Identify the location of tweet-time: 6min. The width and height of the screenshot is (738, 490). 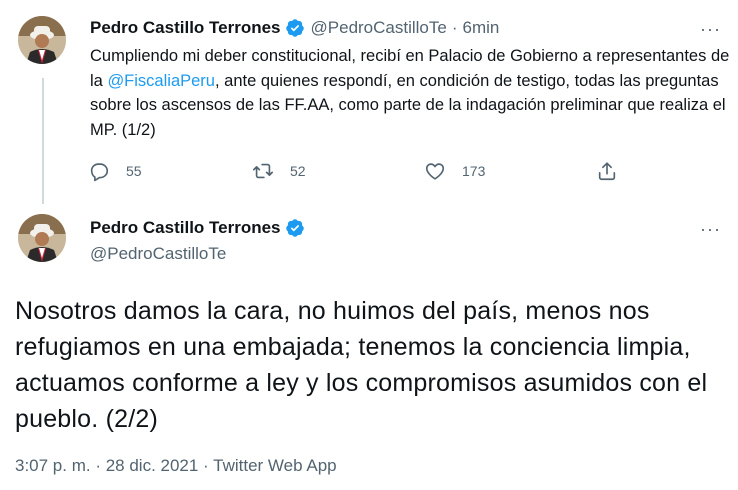
(481, 28).